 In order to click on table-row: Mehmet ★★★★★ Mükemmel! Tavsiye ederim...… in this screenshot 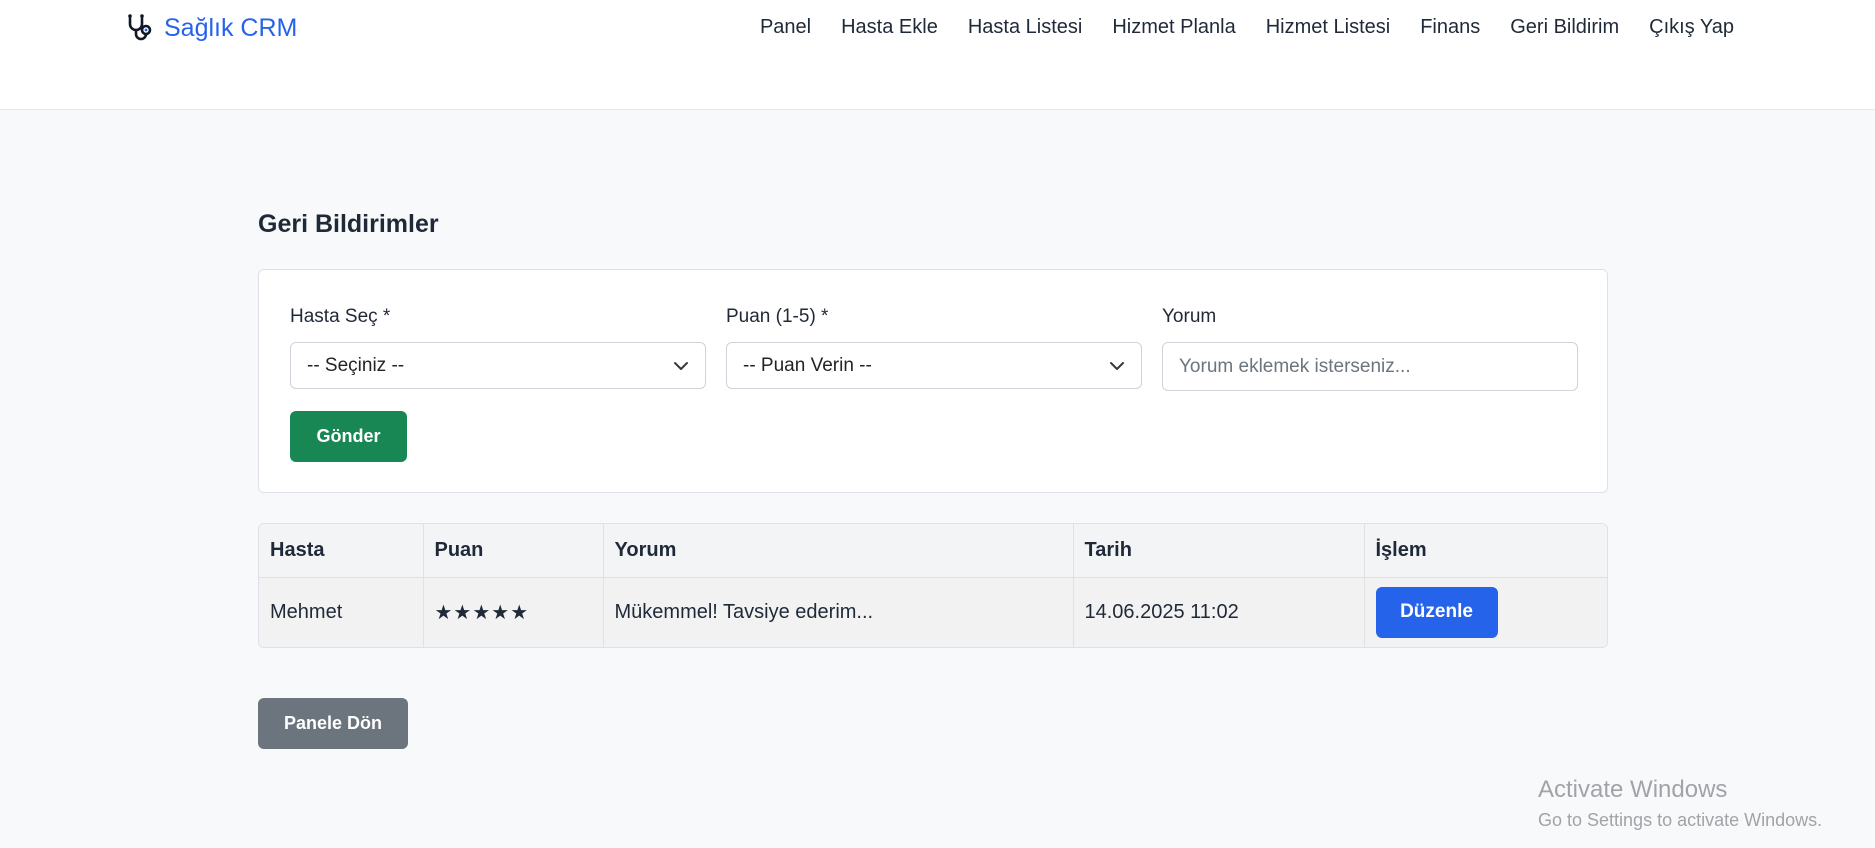, I will do `click(933, 612)`.